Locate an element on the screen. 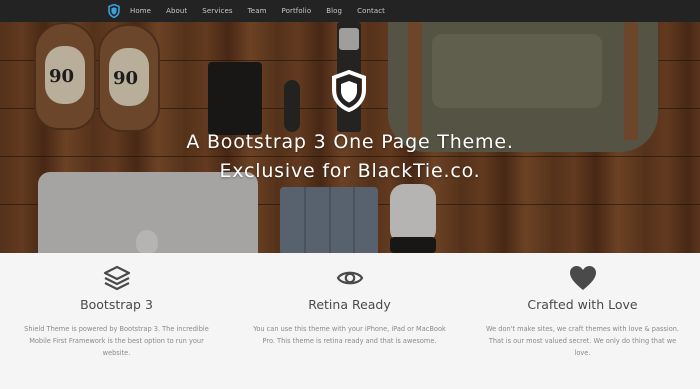 The image size is (700, 389). nav-item-contact: Contact is located at coordinates (371, 11).